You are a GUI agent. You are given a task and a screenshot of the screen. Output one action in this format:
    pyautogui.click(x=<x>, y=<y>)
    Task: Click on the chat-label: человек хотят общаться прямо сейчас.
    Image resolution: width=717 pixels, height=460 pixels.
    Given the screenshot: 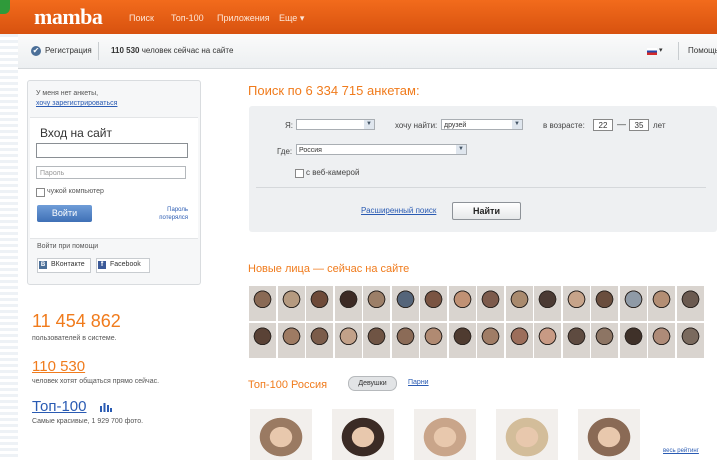 What is the action you would take?
    pyautogui.click(x=96, y=381)
    